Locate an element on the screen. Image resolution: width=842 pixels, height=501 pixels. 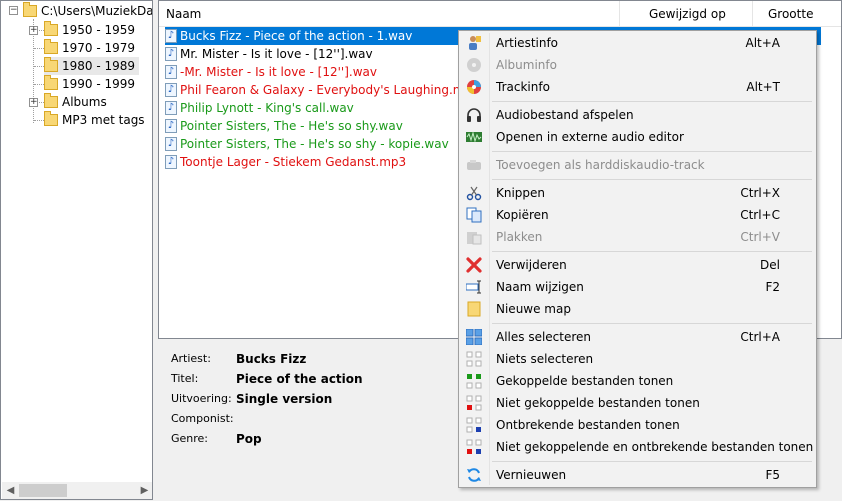
track-info-icon is located at coordinates (474, 87).